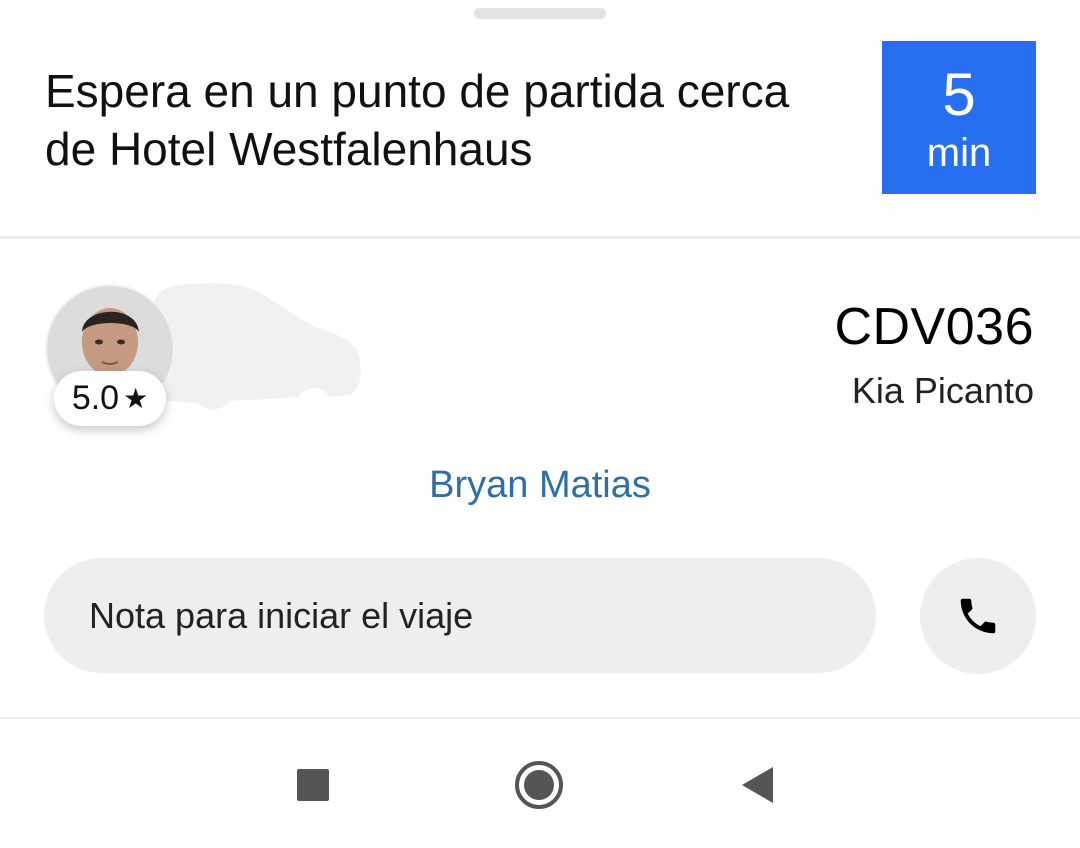 The height and width of the screenshot is (848, 1080). I want to click on recents-square-icon, so click(313, 785).